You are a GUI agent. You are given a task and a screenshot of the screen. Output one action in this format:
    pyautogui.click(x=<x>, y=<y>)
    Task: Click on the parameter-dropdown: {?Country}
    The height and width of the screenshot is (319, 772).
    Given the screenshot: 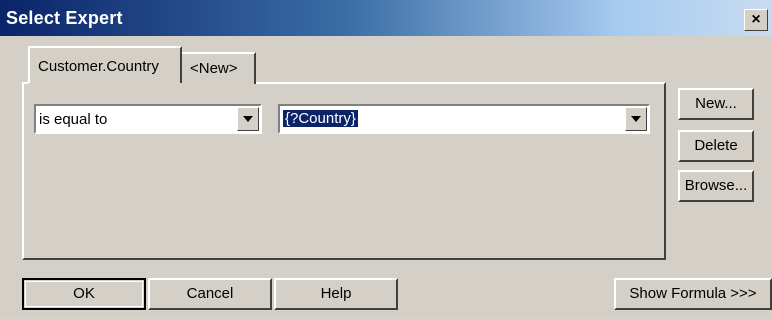 What is the action you would take?
    pyautogui.click(x=464, y=119)
    